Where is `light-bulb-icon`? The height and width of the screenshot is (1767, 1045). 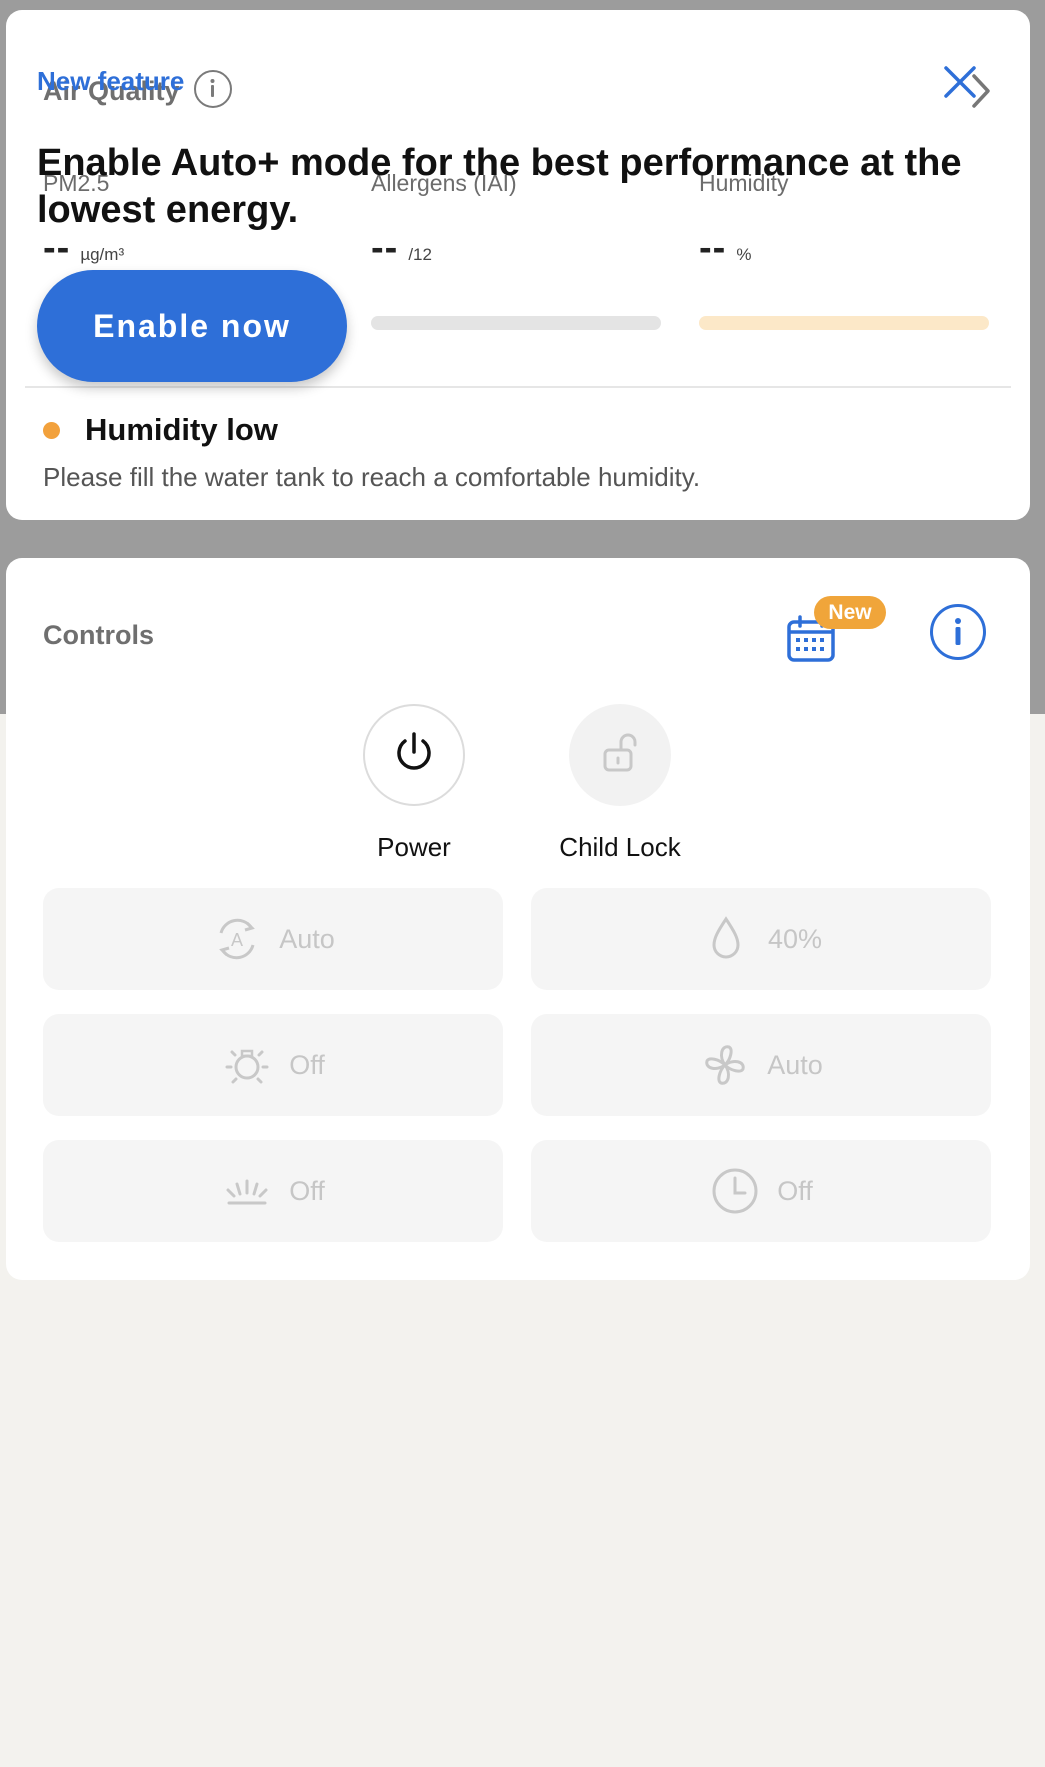
light-bulb-icon is located at coordinates (247, 1065).